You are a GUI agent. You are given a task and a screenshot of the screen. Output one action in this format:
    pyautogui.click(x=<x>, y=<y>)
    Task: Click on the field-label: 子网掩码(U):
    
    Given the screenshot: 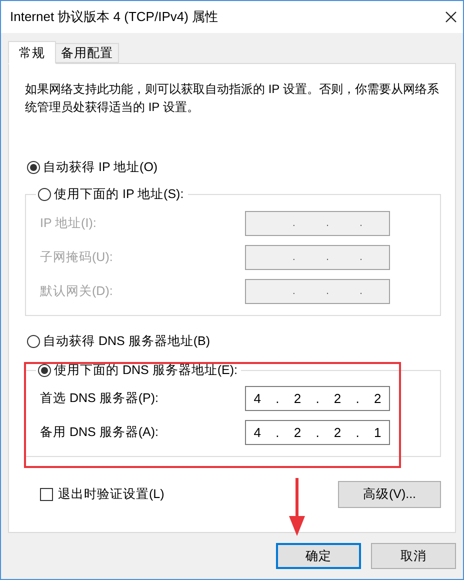 What is the action you would take?
    pyautogui.click(x=76, y=257)
    